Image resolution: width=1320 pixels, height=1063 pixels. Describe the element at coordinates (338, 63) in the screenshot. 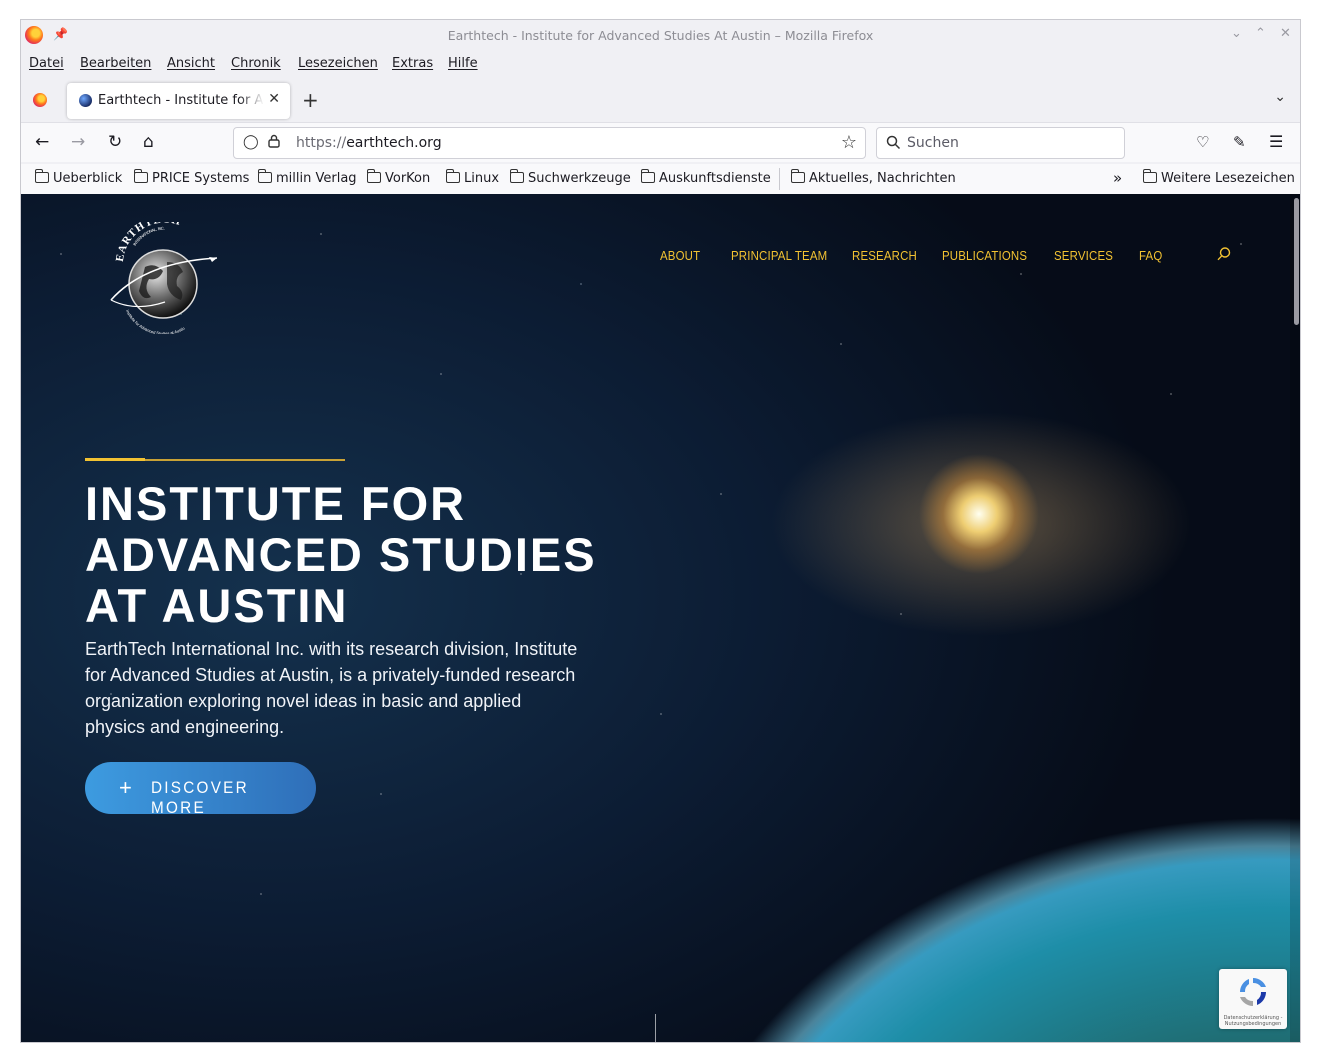

I see `menu-lesezeichen: Lesezeichen` at that location.